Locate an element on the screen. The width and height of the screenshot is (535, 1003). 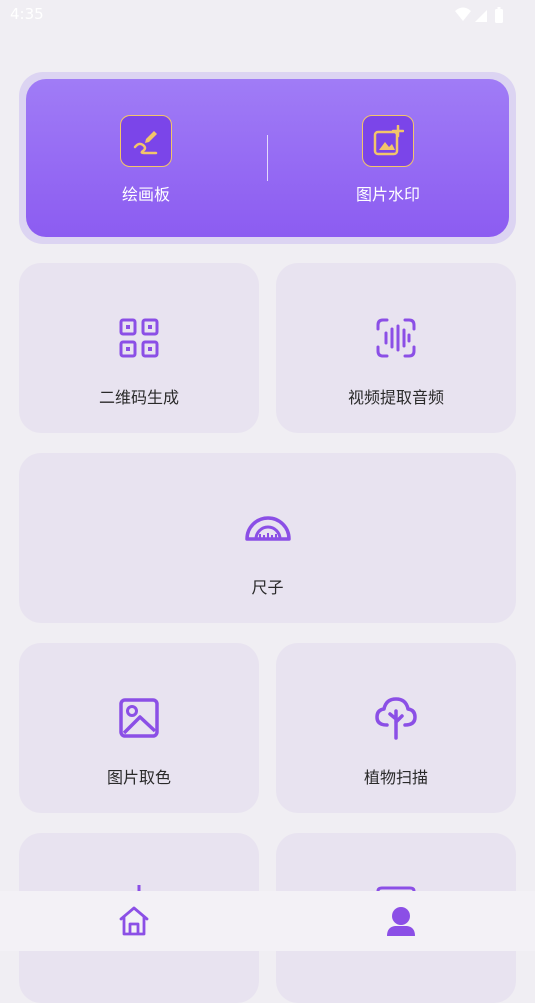
nav-profile-button is located at coordinates (401, 921).